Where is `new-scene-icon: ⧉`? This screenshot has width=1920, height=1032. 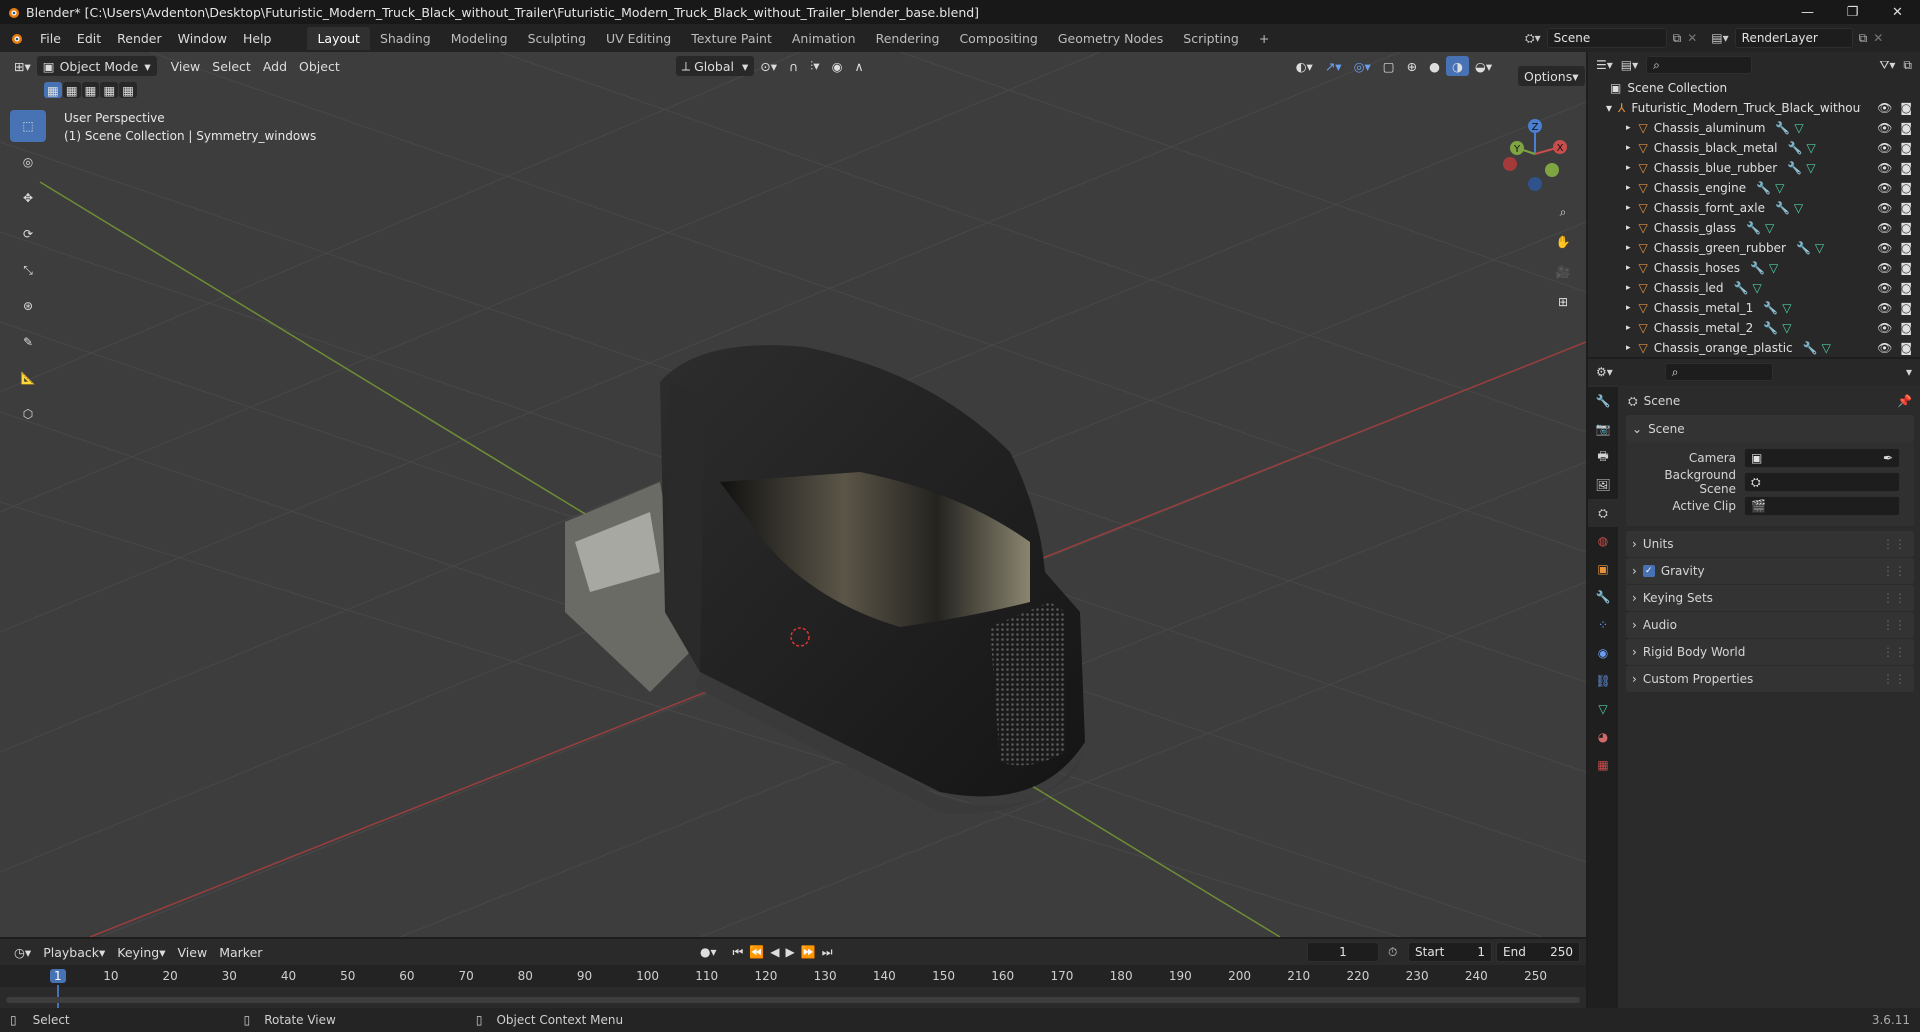 new-scene-icon: ⧉ is located at coordinates (1677, 38).